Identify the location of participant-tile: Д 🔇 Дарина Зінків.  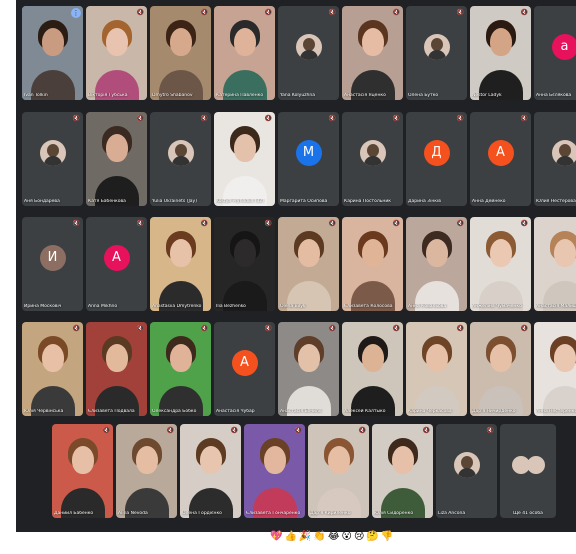
(436, 159).